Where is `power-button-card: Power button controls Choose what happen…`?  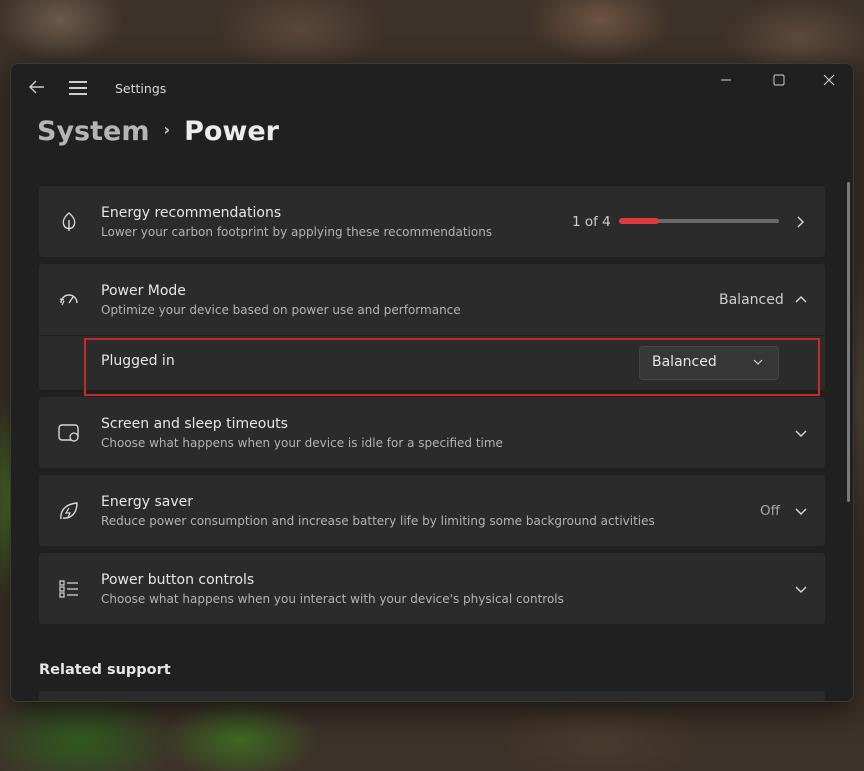
power-button-card: Power button controls Choose what happen… is located at coordinates (432, 588).